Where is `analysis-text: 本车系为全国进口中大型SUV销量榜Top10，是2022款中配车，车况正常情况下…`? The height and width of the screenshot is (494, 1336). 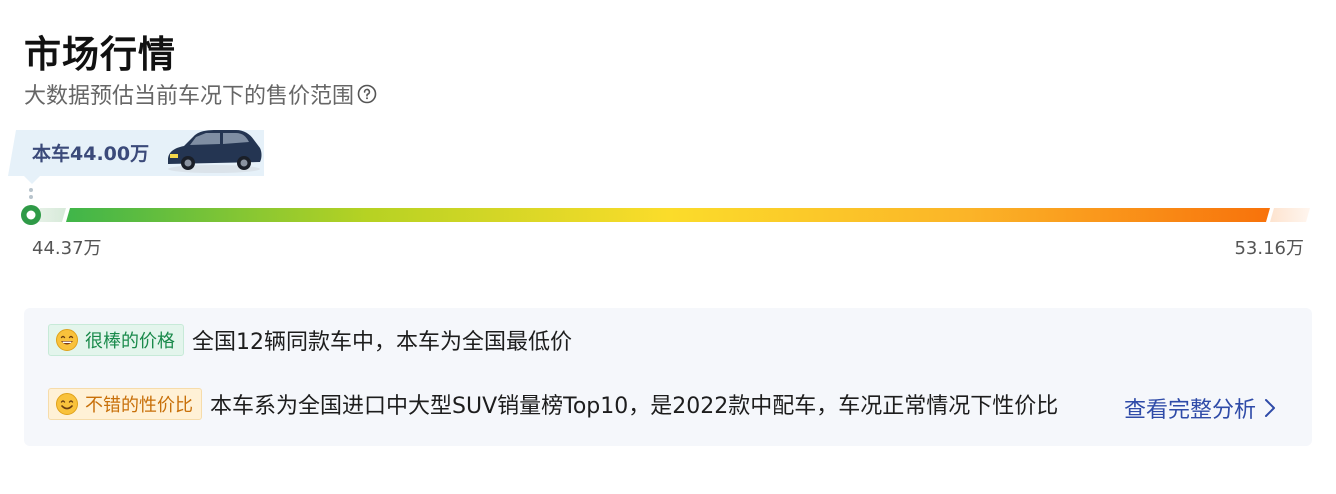 analysis-text: 本车系为全国进口中大型SUV销量榜Top10，是2022款中配车，车况正常情况下… is located at coordinates (634, 406).